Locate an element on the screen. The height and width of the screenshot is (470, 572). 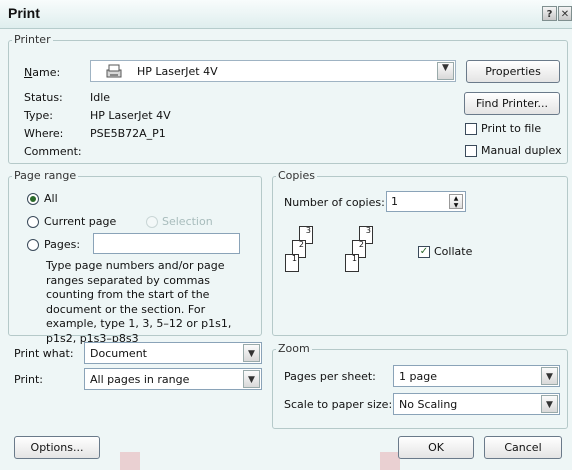
print-value: All pages in range is located at coordinates (140, 379).